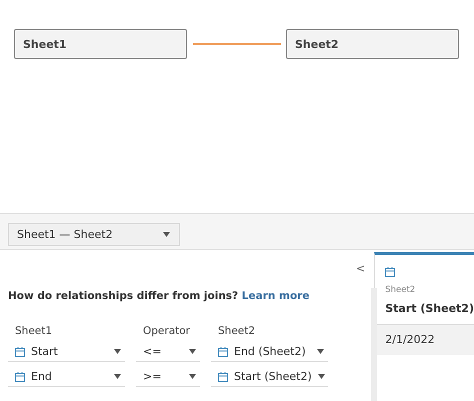  I want to click on collapse-button: <, so click(361, 268).